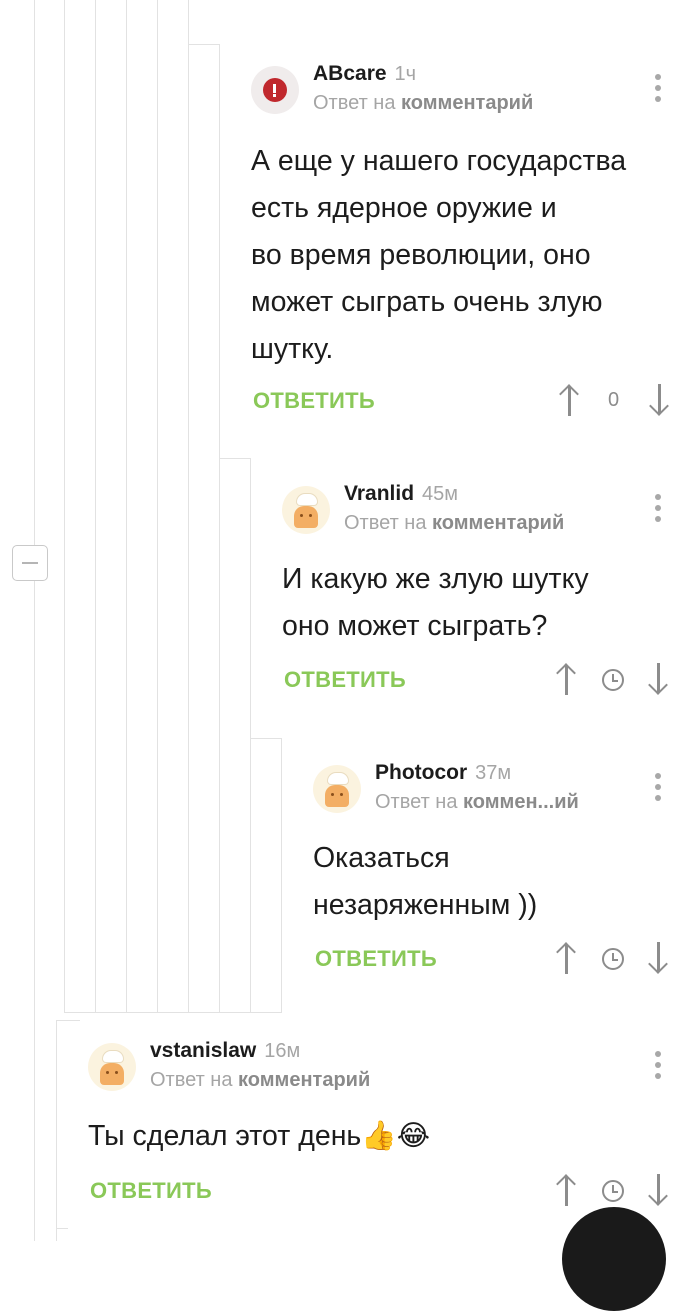 Image resolution: width=700 pixels, height=1311 pixels. Describe the element at coordinates (425, 881) in the screenshot. I see `comment-text: Оказаться незаряженным ))` at that location.